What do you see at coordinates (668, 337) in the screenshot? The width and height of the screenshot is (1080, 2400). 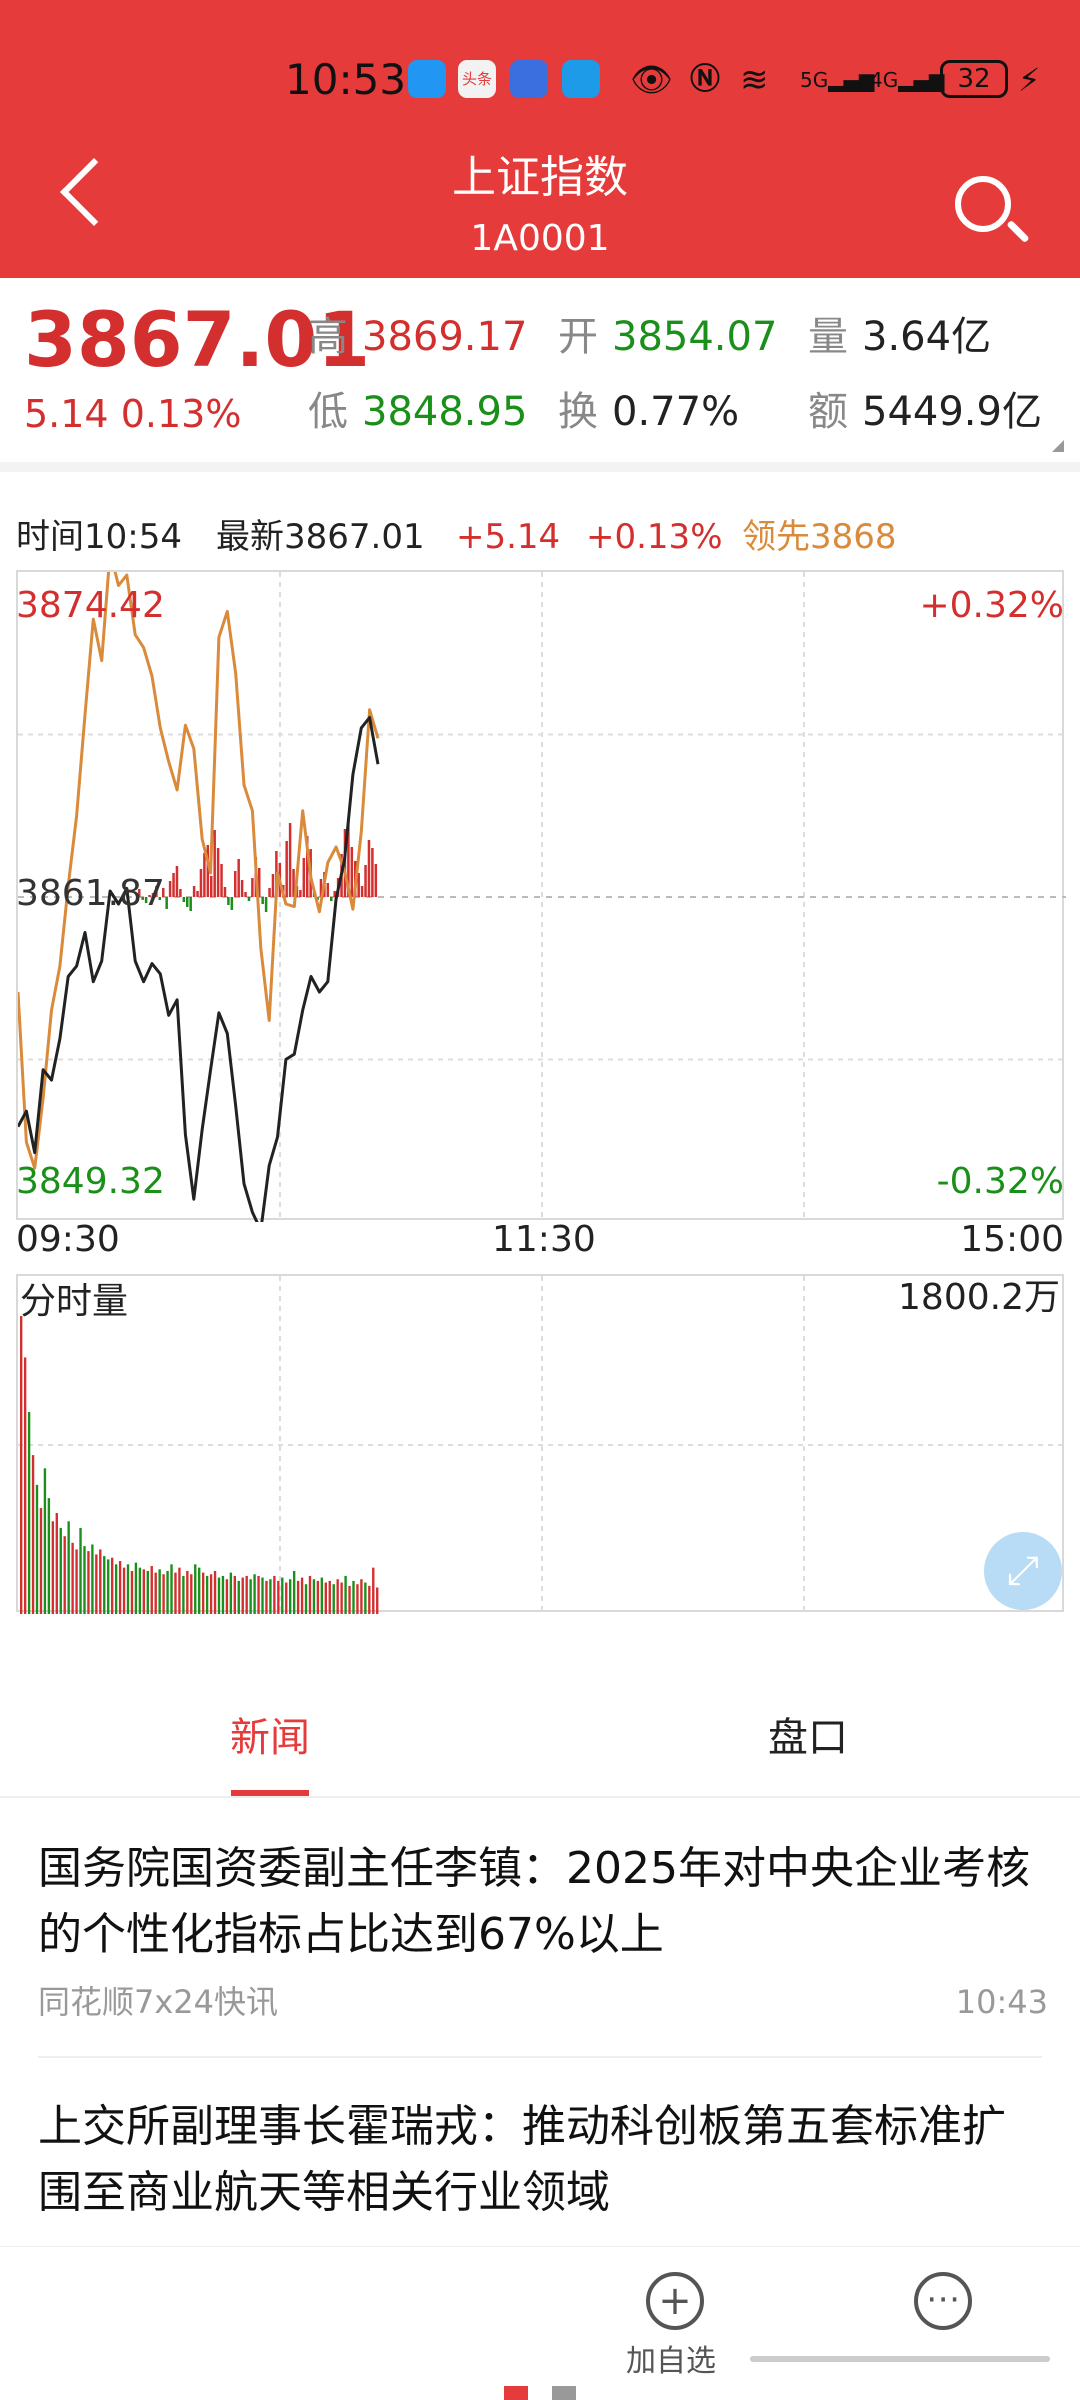 I see `quote-open: 开 3854.07` at bounding box center [668, 337].